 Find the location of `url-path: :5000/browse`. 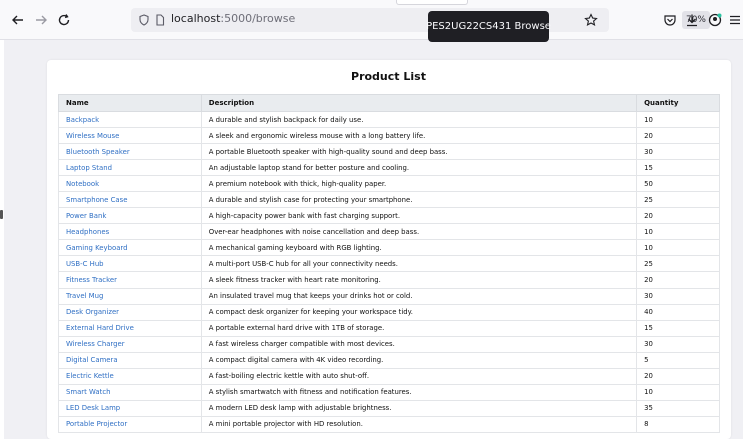

url-path: :5000/browse is located at coordinates (258, 18).